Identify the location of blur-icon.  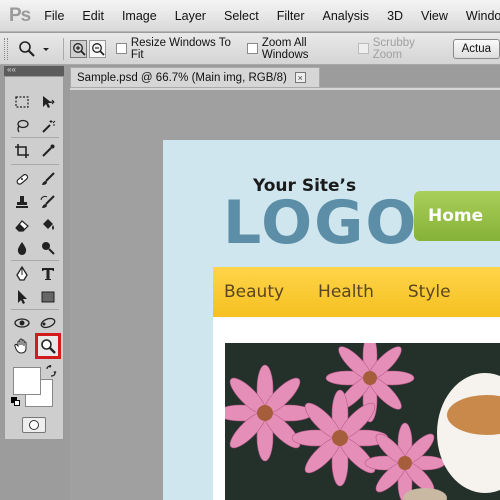
(22, 248).